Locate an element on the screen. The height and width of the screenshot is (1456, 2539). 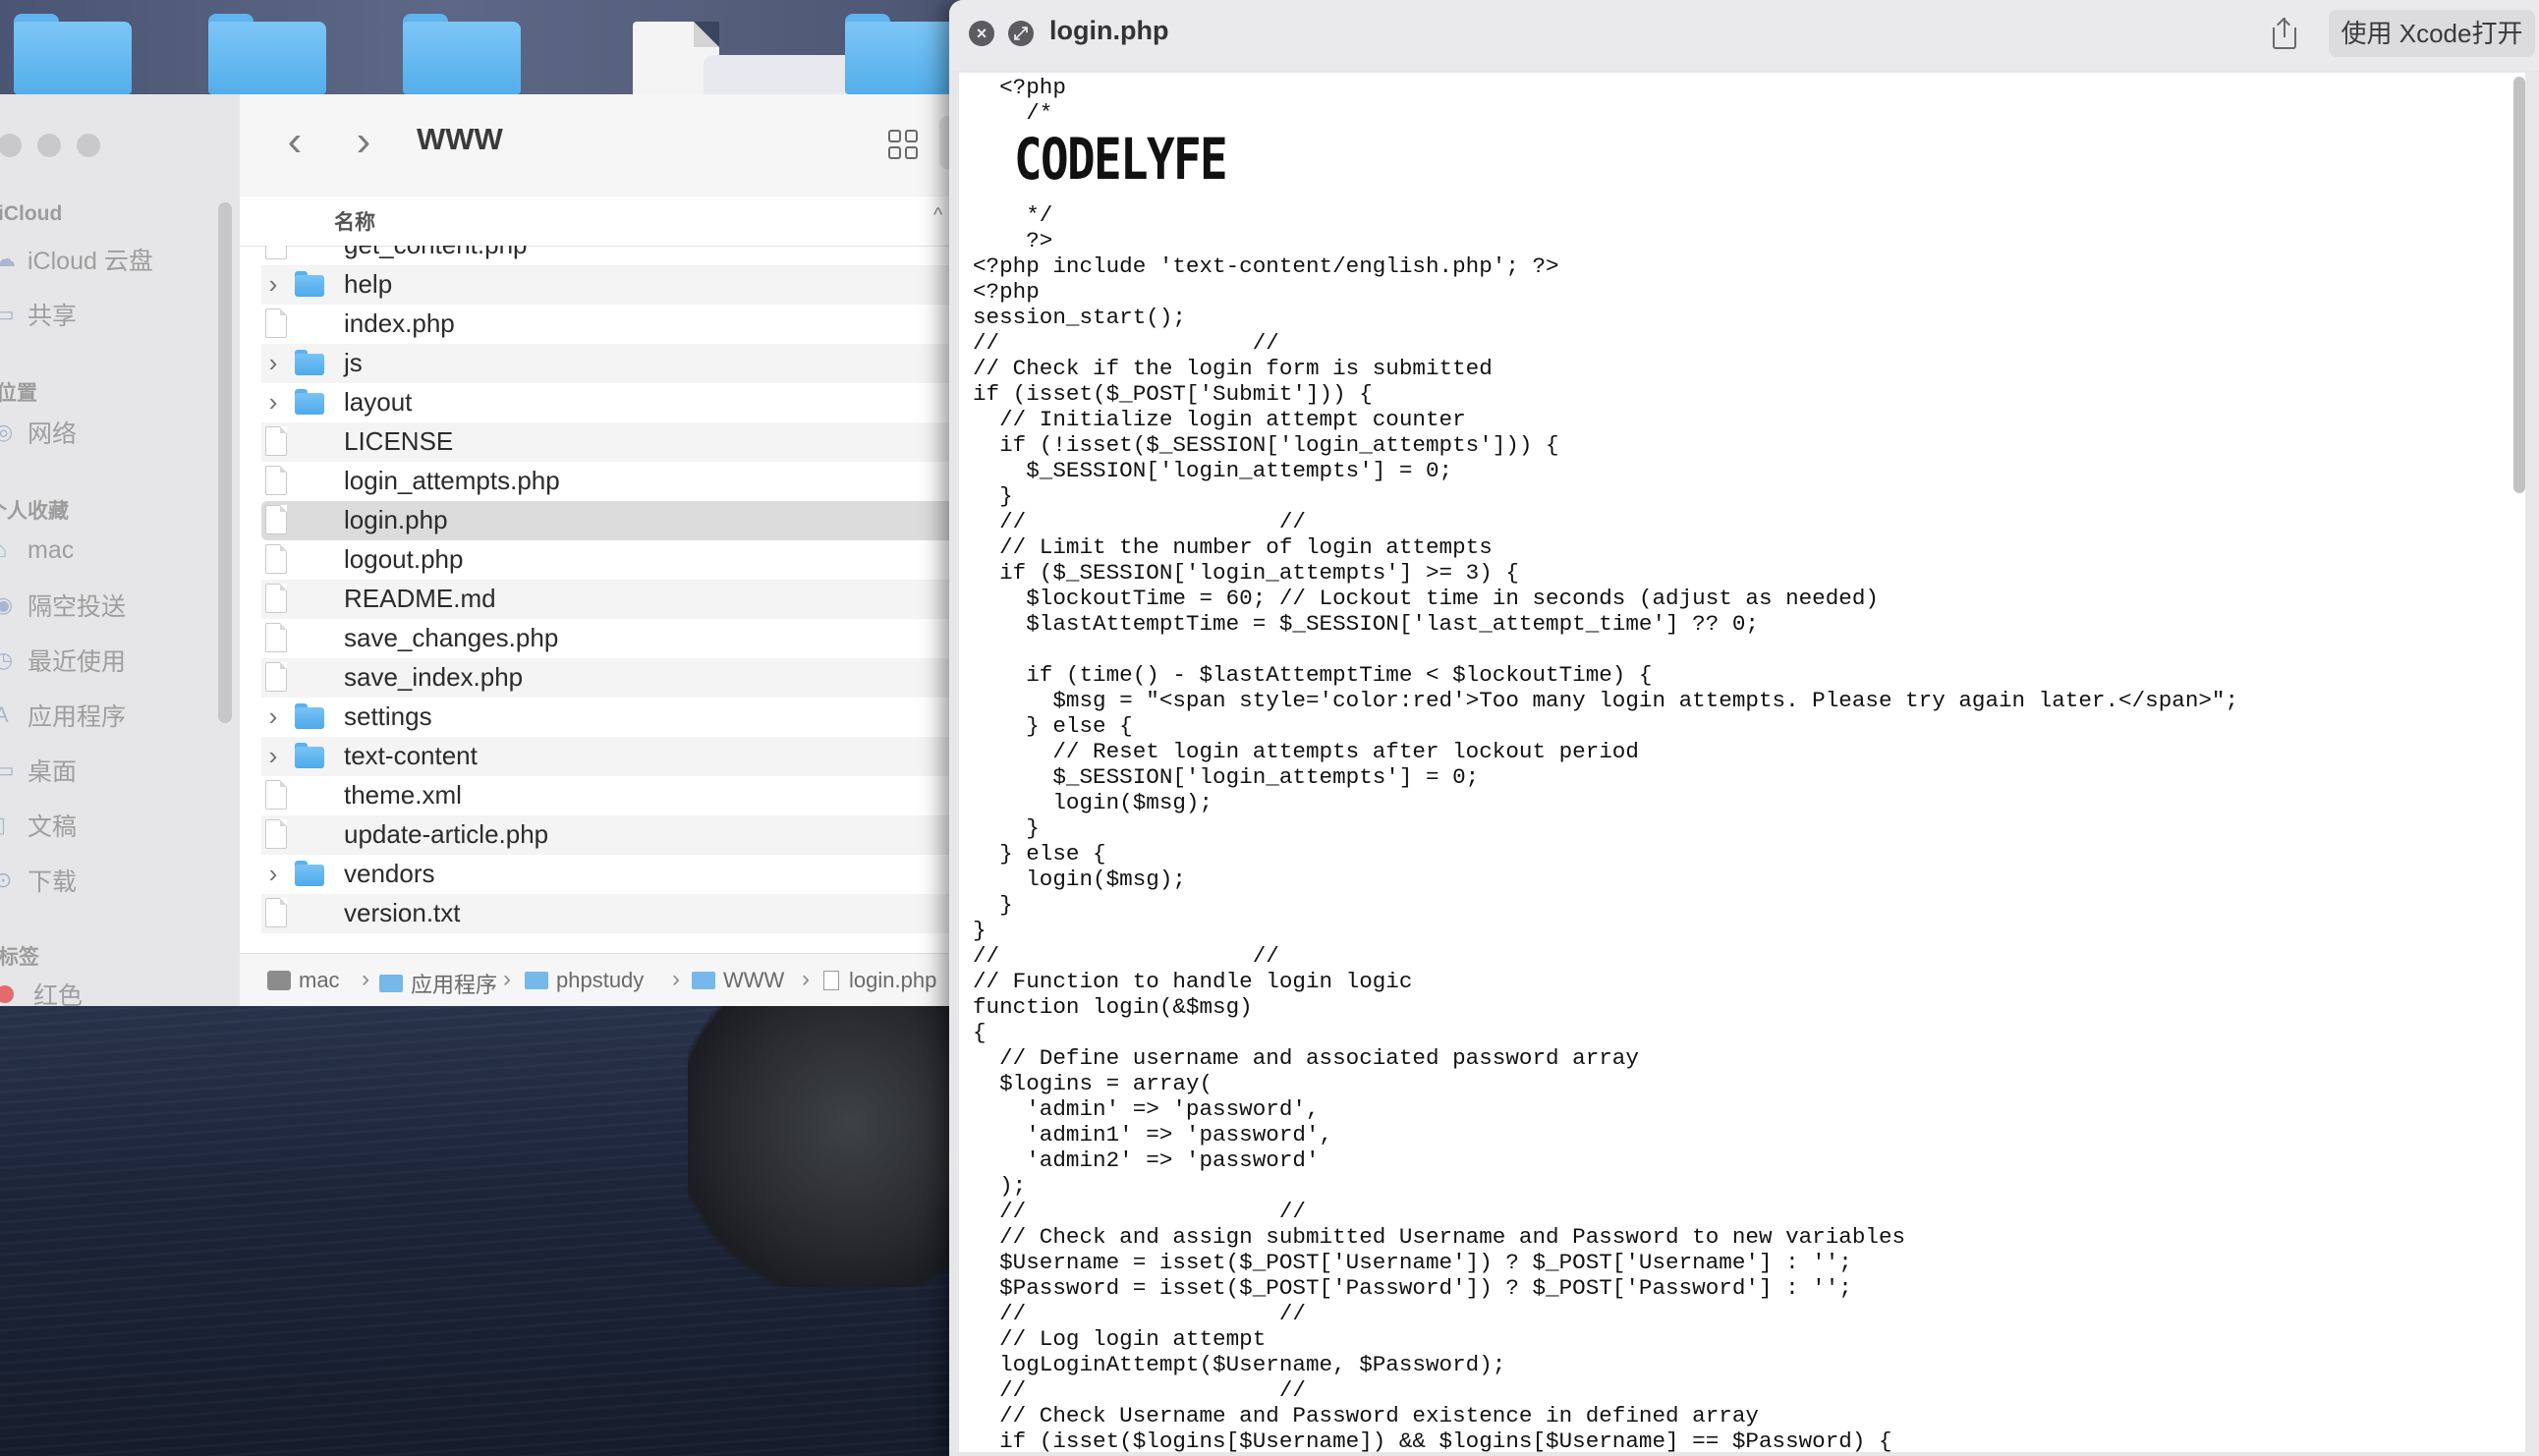
file-row: index.php is located at coordinates (617, 324).